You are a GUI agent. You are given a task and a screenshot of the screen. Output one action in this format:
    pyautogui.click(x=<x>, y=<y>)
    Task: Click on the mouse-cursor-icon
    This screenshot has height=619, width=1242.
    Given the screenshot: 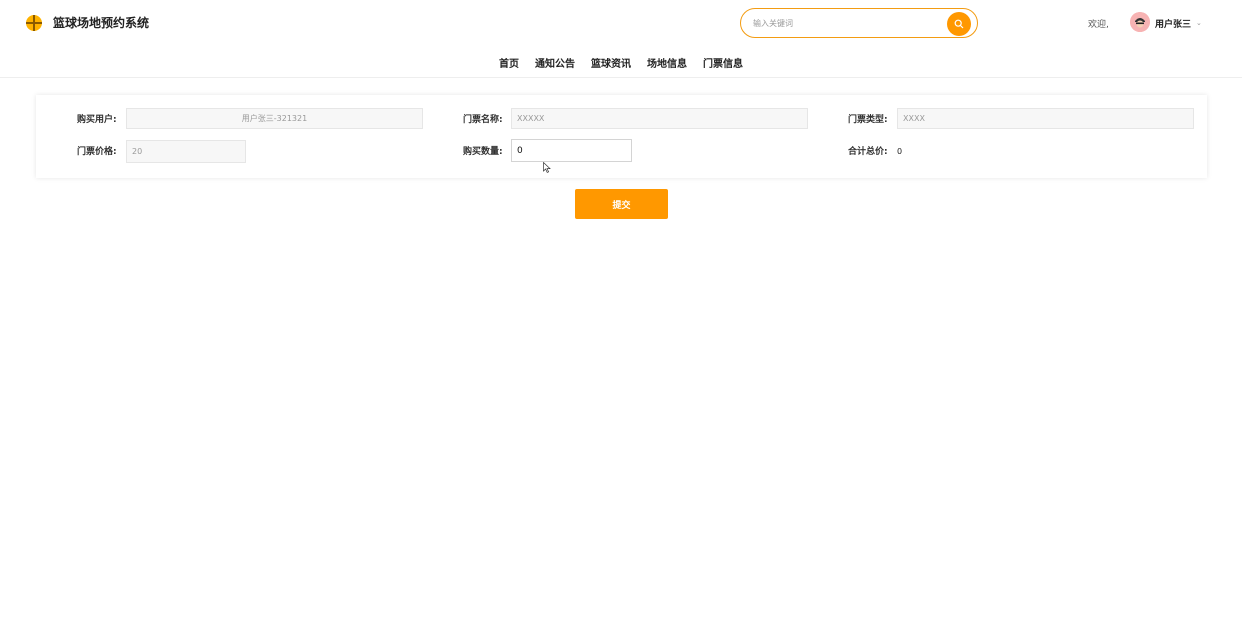 What is the action you would take?
    pyautogui.click(x=547, y=167)
    